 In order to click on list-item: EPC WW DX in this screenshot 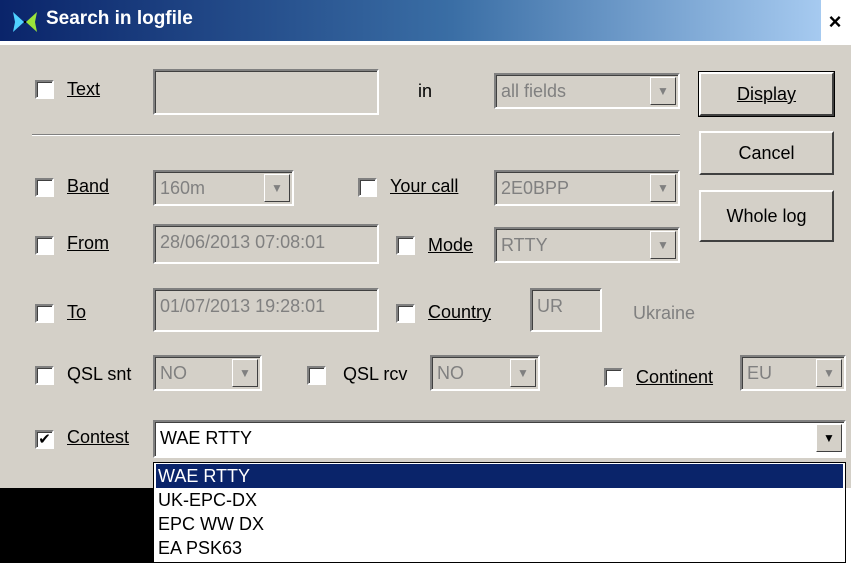, I will do `click(499, 524)`.